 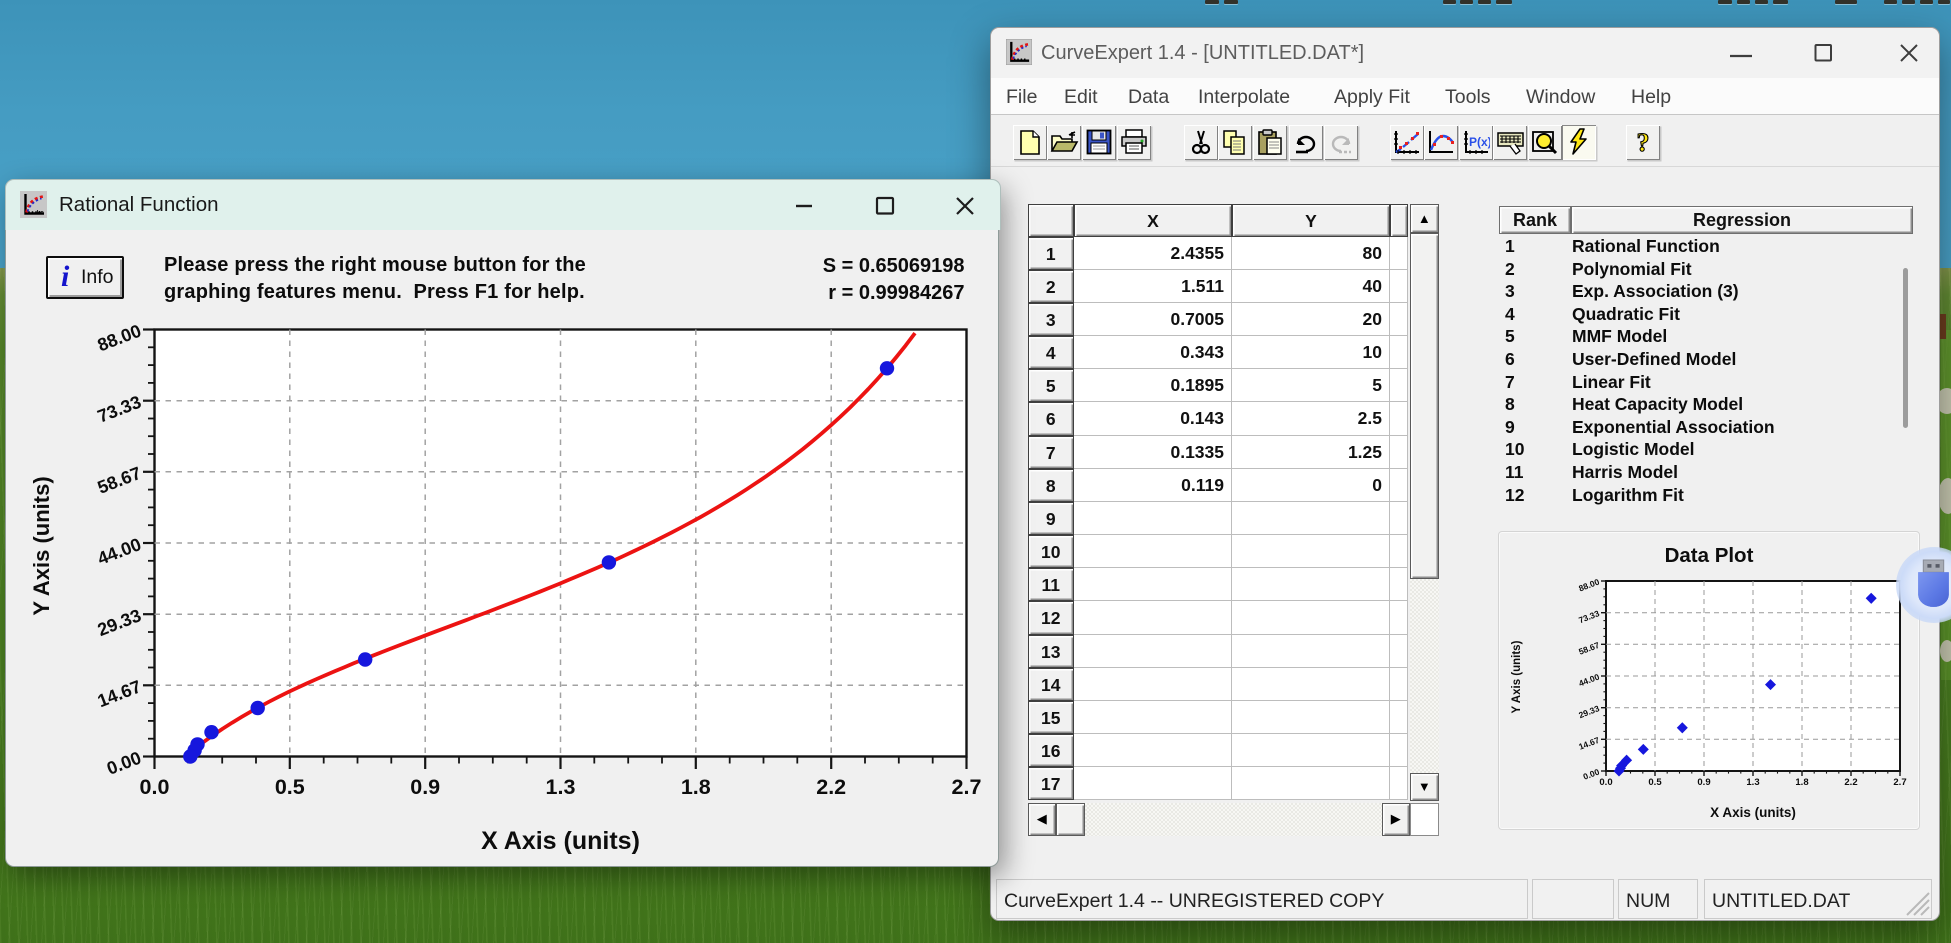 What do you see at coordinates (119, 622) in the screenshot?
I see `svg-text: 29.33` at bounding box center [119, 622].